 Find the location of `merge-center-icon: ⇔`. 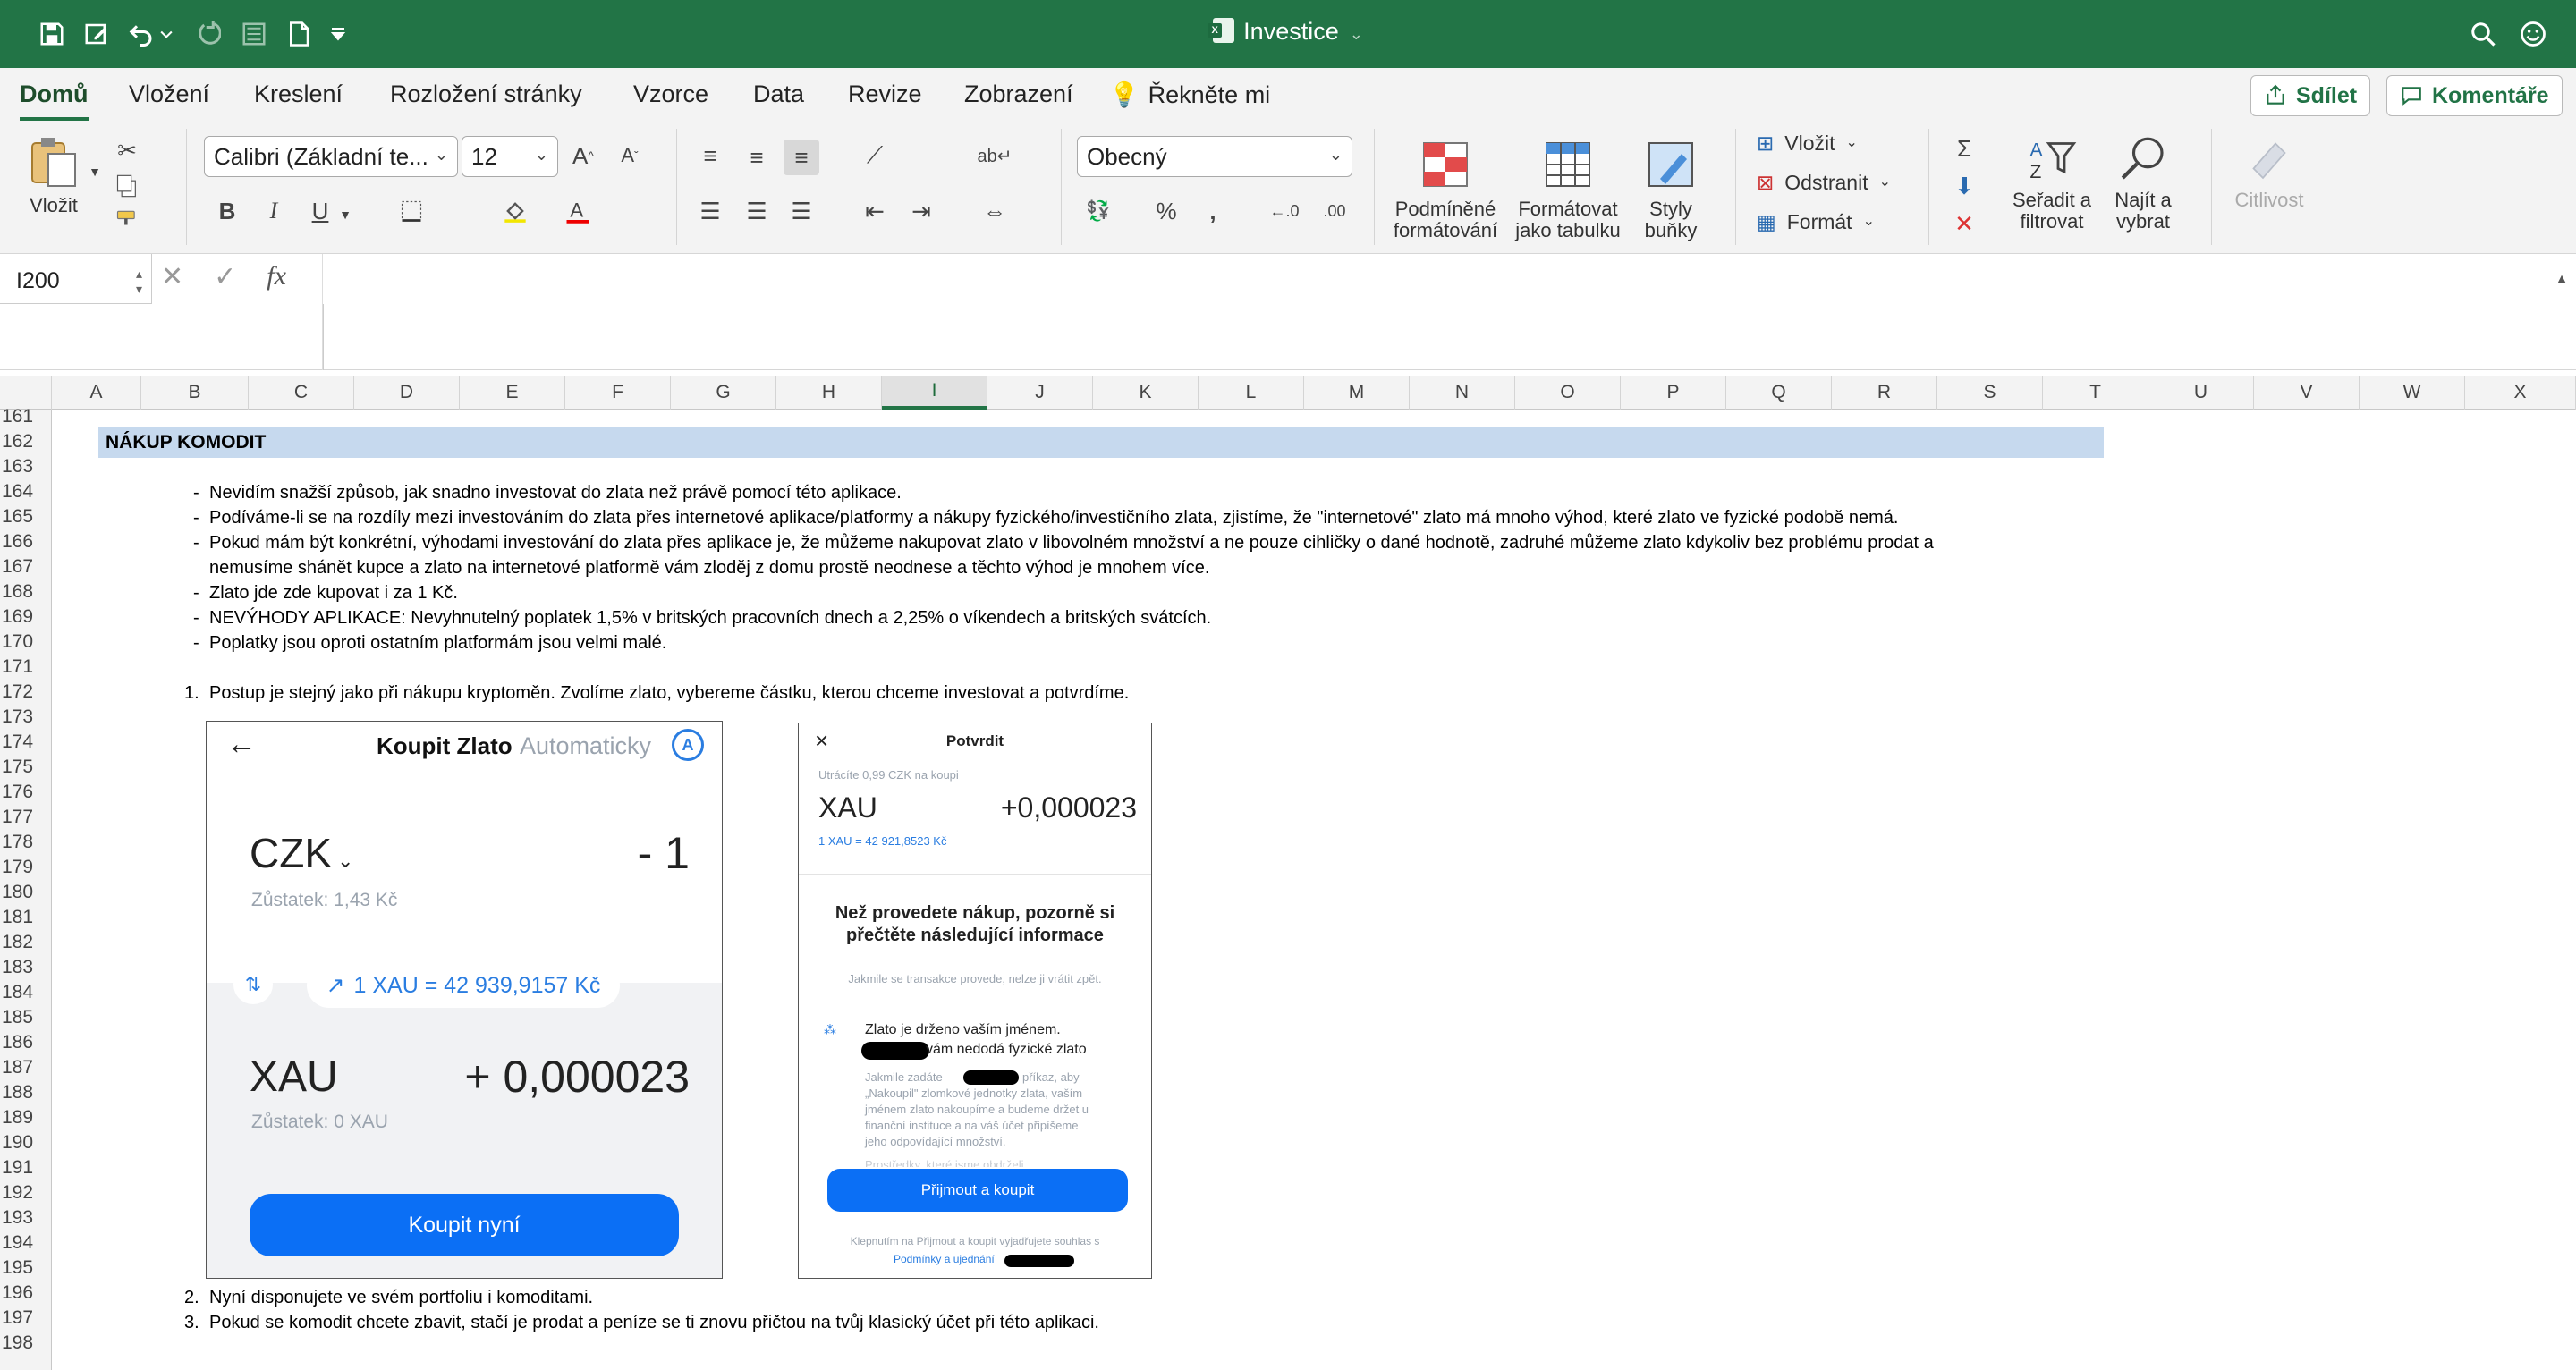

merge-center-icon: ⇔ is located at coordinates (995, 211).